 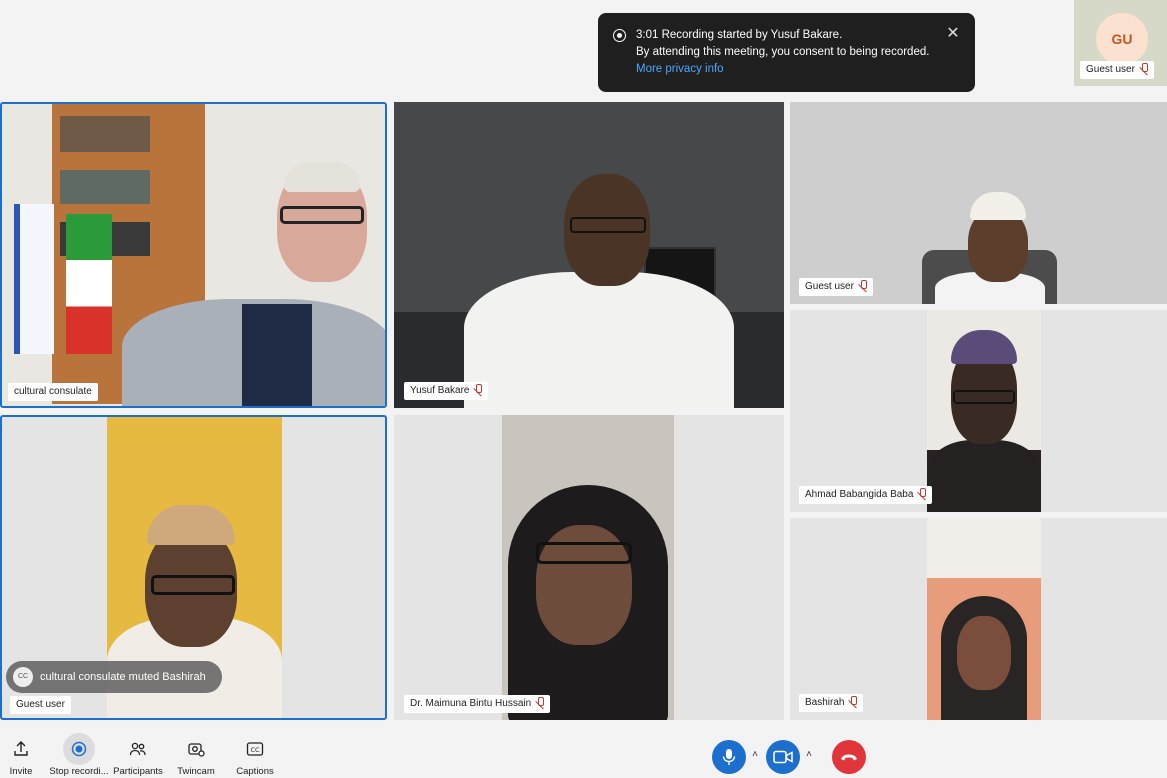 What do you see at coordinates (739, 35) in the screenshot?
I see `notification-title: 3:01 Recording started by Yusuf Bakare.` at bounding box center [739, 35].